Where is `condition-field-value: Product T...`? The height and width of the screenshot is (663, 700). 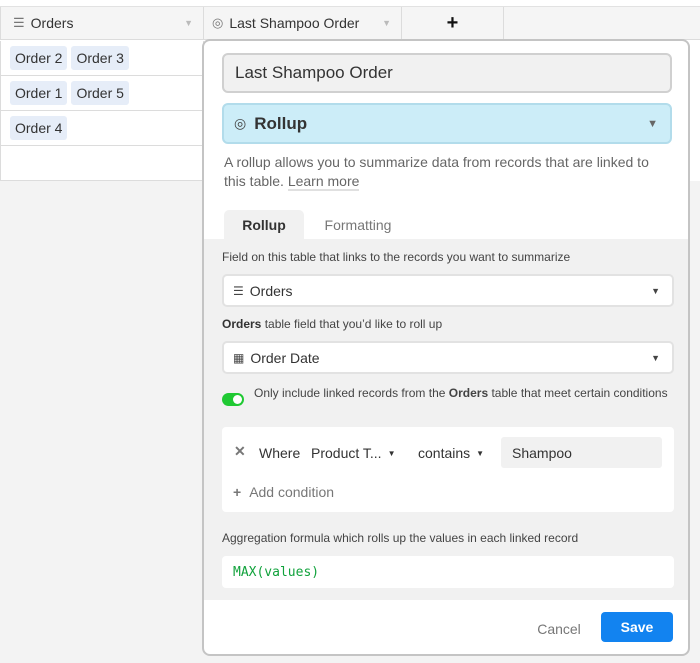
condition-field-value: Product T... is located at coordinates (346, 453).